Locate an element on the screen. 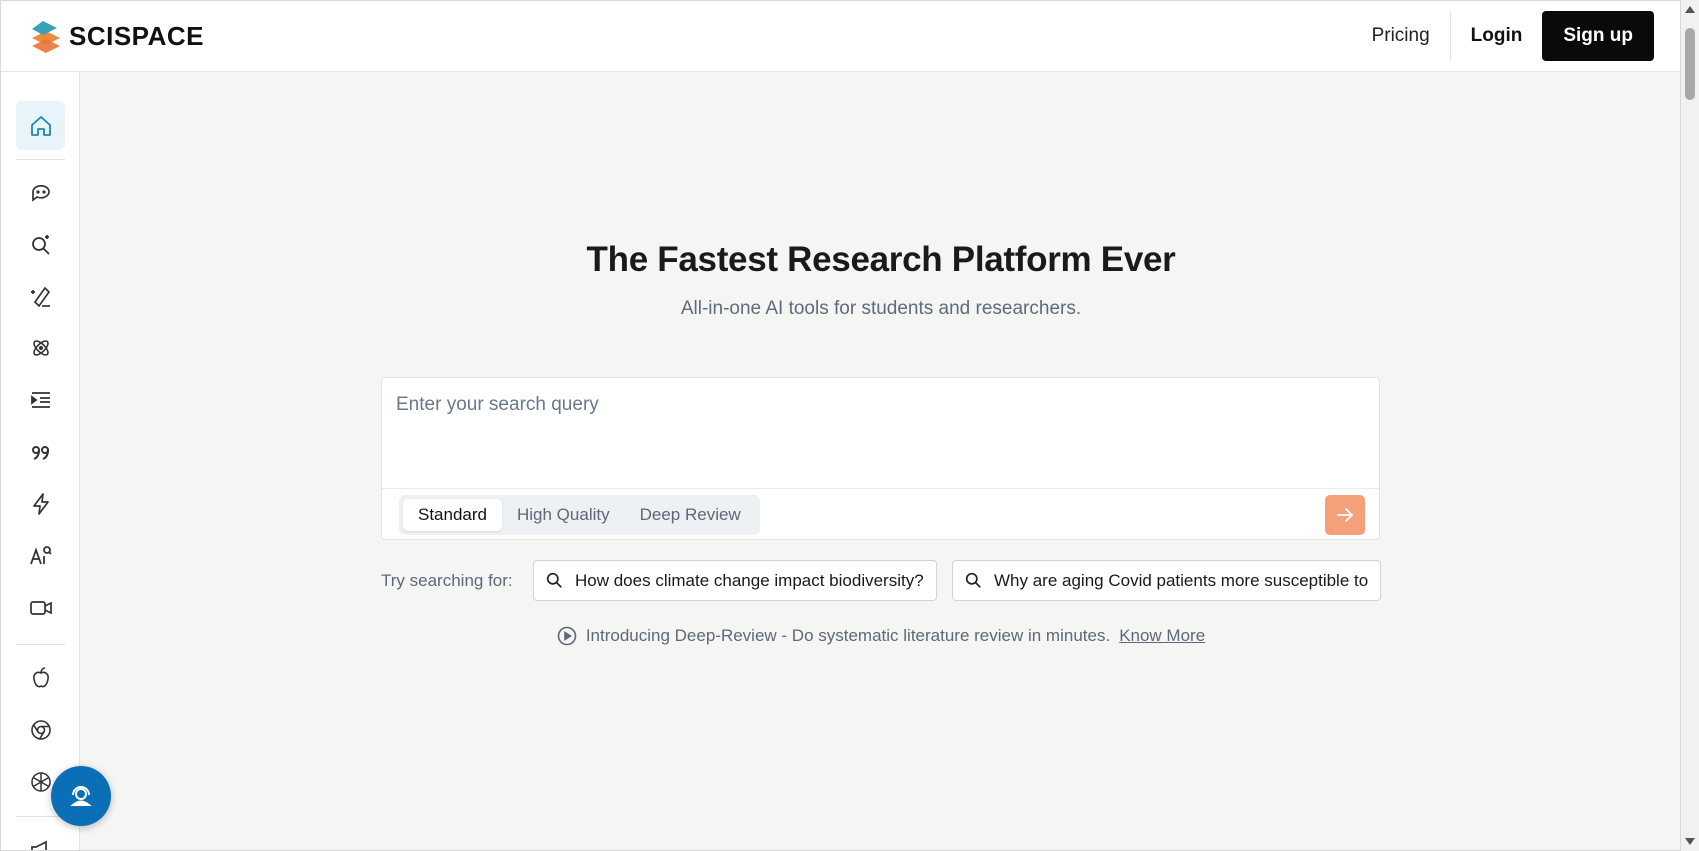  search-input is located at coordinates (876, 405).